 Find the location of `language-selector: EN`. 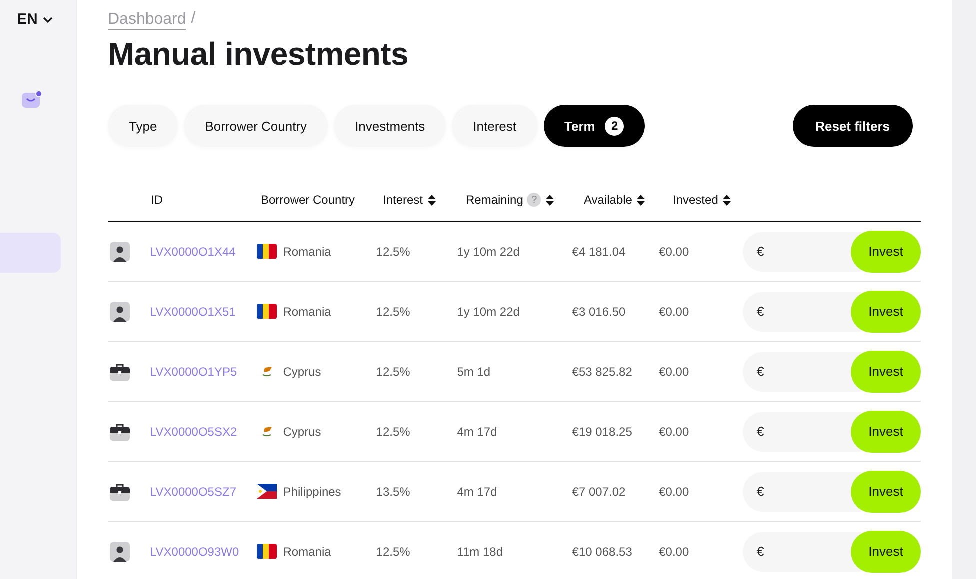

language-selector: EN is located at coordinates (35, 19).